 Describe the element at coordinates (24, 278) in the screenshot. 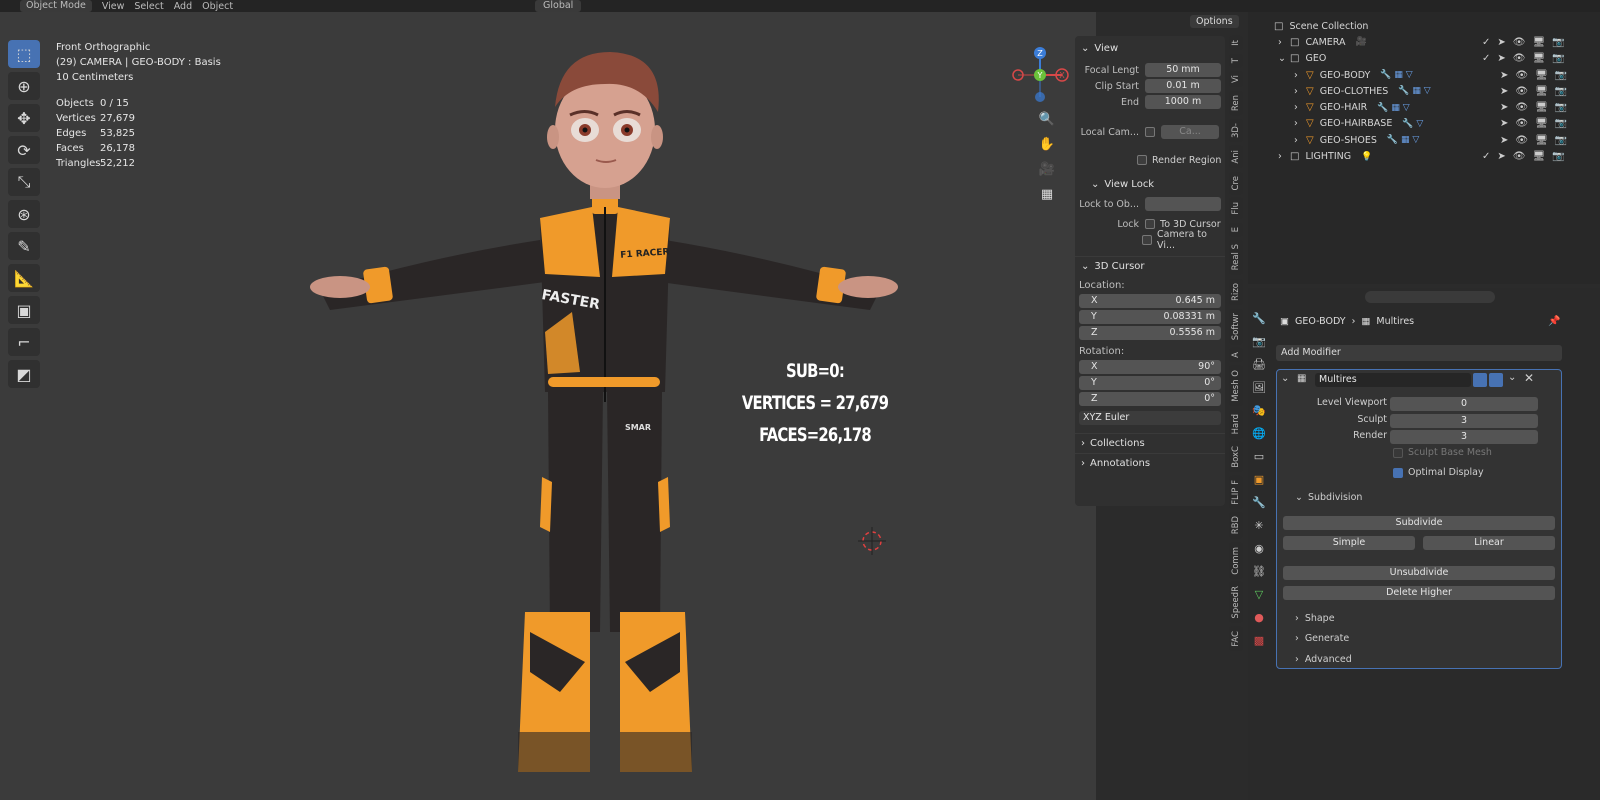

I see `measure-icon: 📐` at that location.